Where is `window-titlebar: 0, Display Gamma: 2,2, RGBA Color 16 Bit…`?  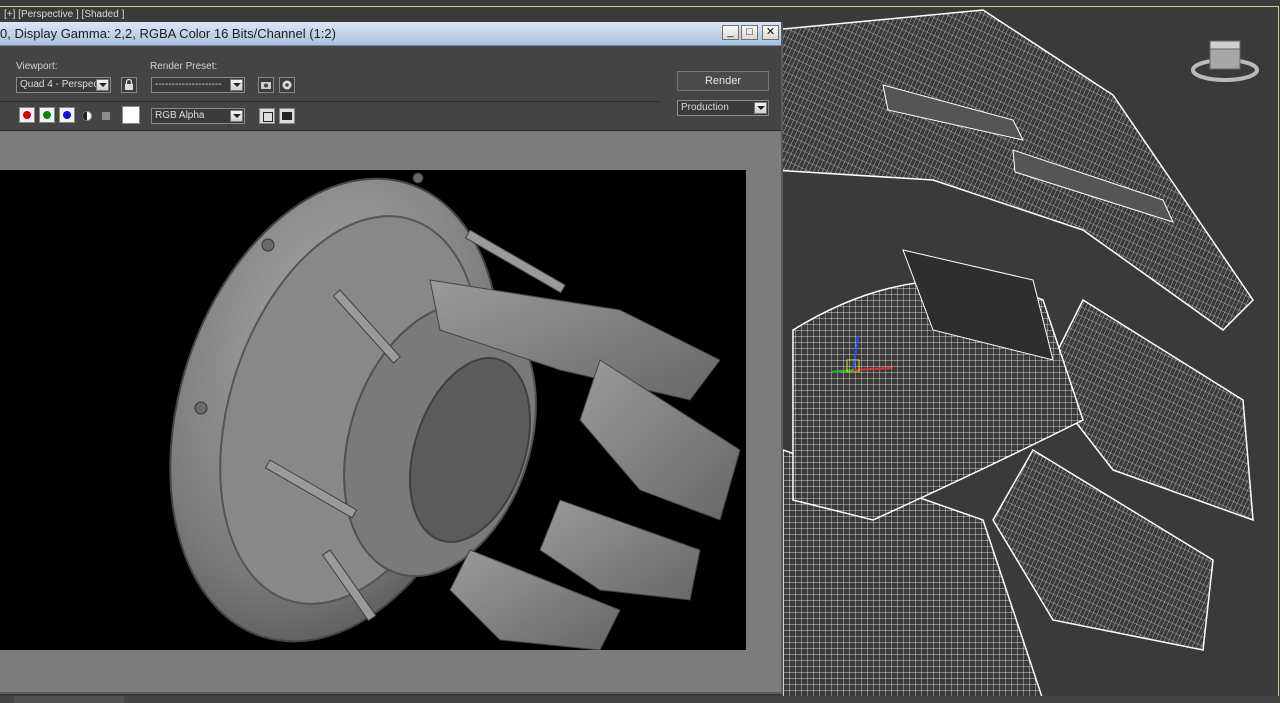 window-titlebar: 0, Display Gamma: 2,2, RGBA Color 16 Bit… is located at coordinates (390, 34).